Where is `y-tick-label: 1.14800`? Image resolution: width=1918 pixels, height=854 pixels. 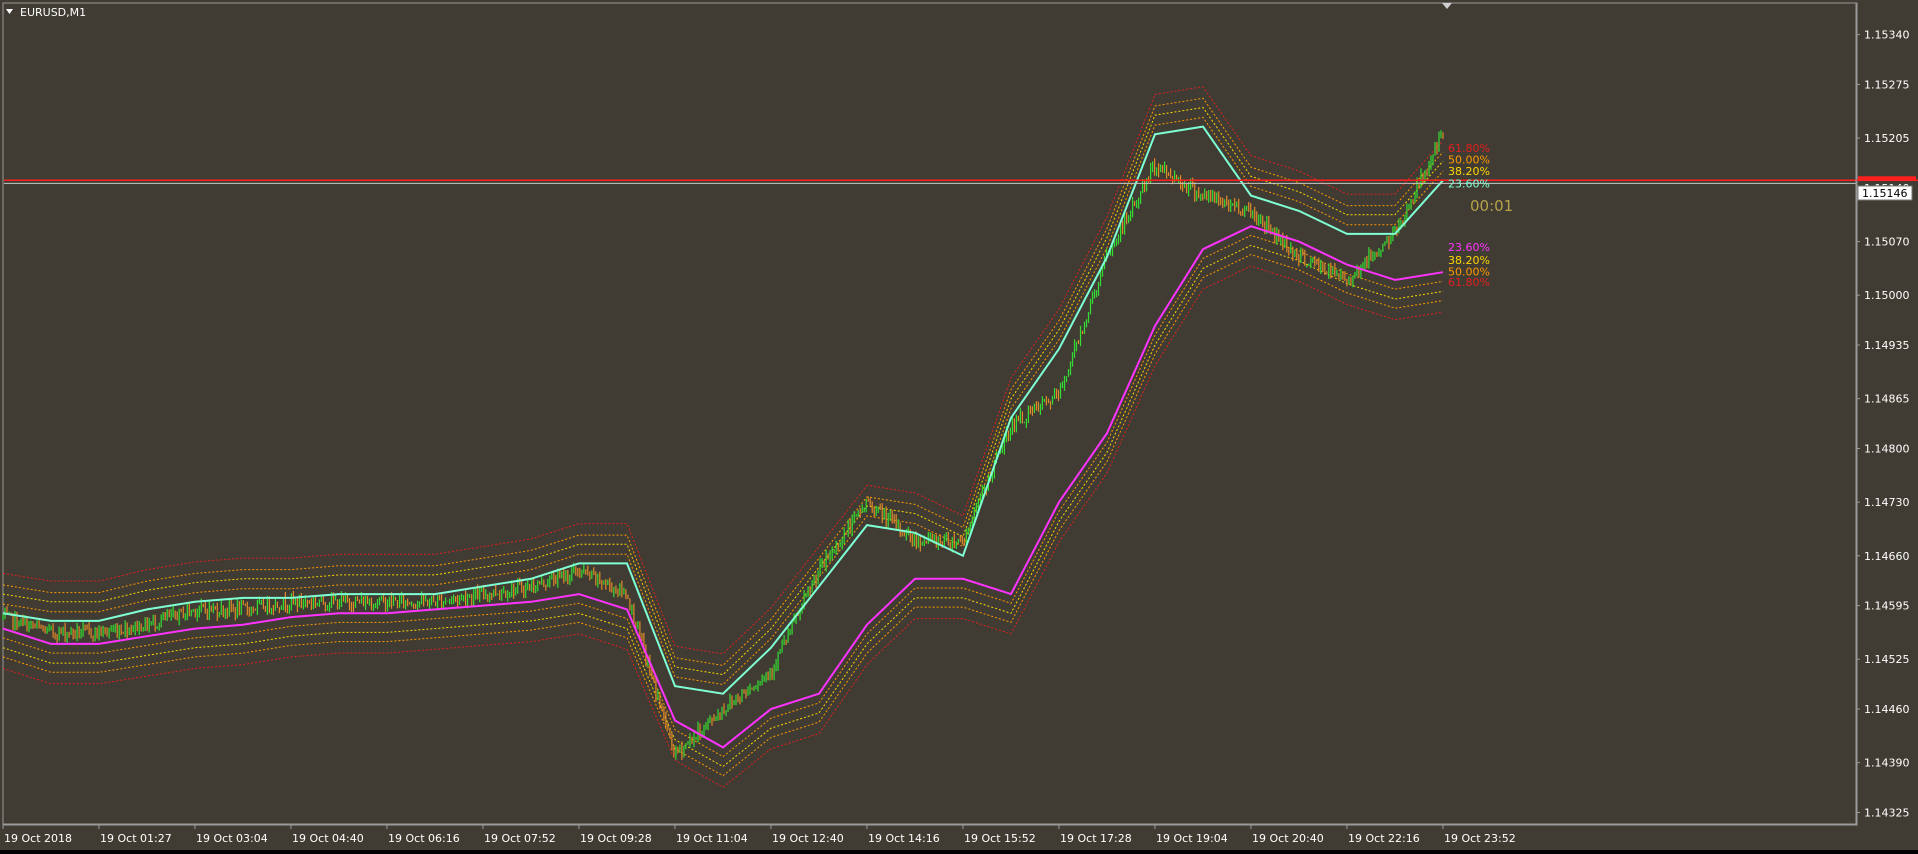 y-tick-label: 1.14800 is located at coordinates (1887, 449).